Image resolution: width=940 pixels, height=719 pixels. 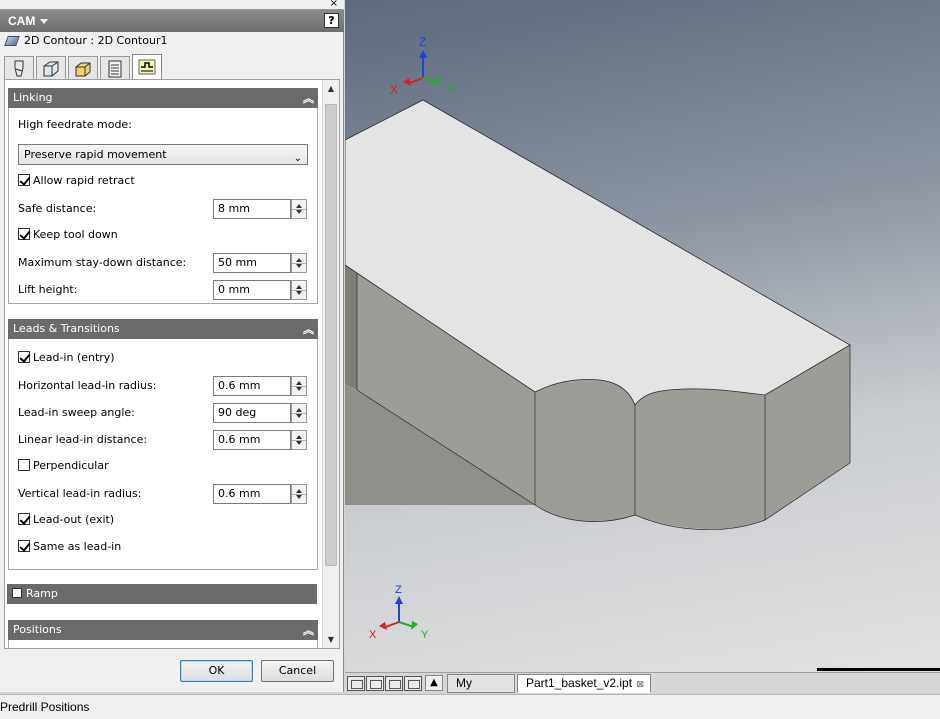 I want to click on axis-triad-bottom: Z X Y, so click(x=399, y=612).